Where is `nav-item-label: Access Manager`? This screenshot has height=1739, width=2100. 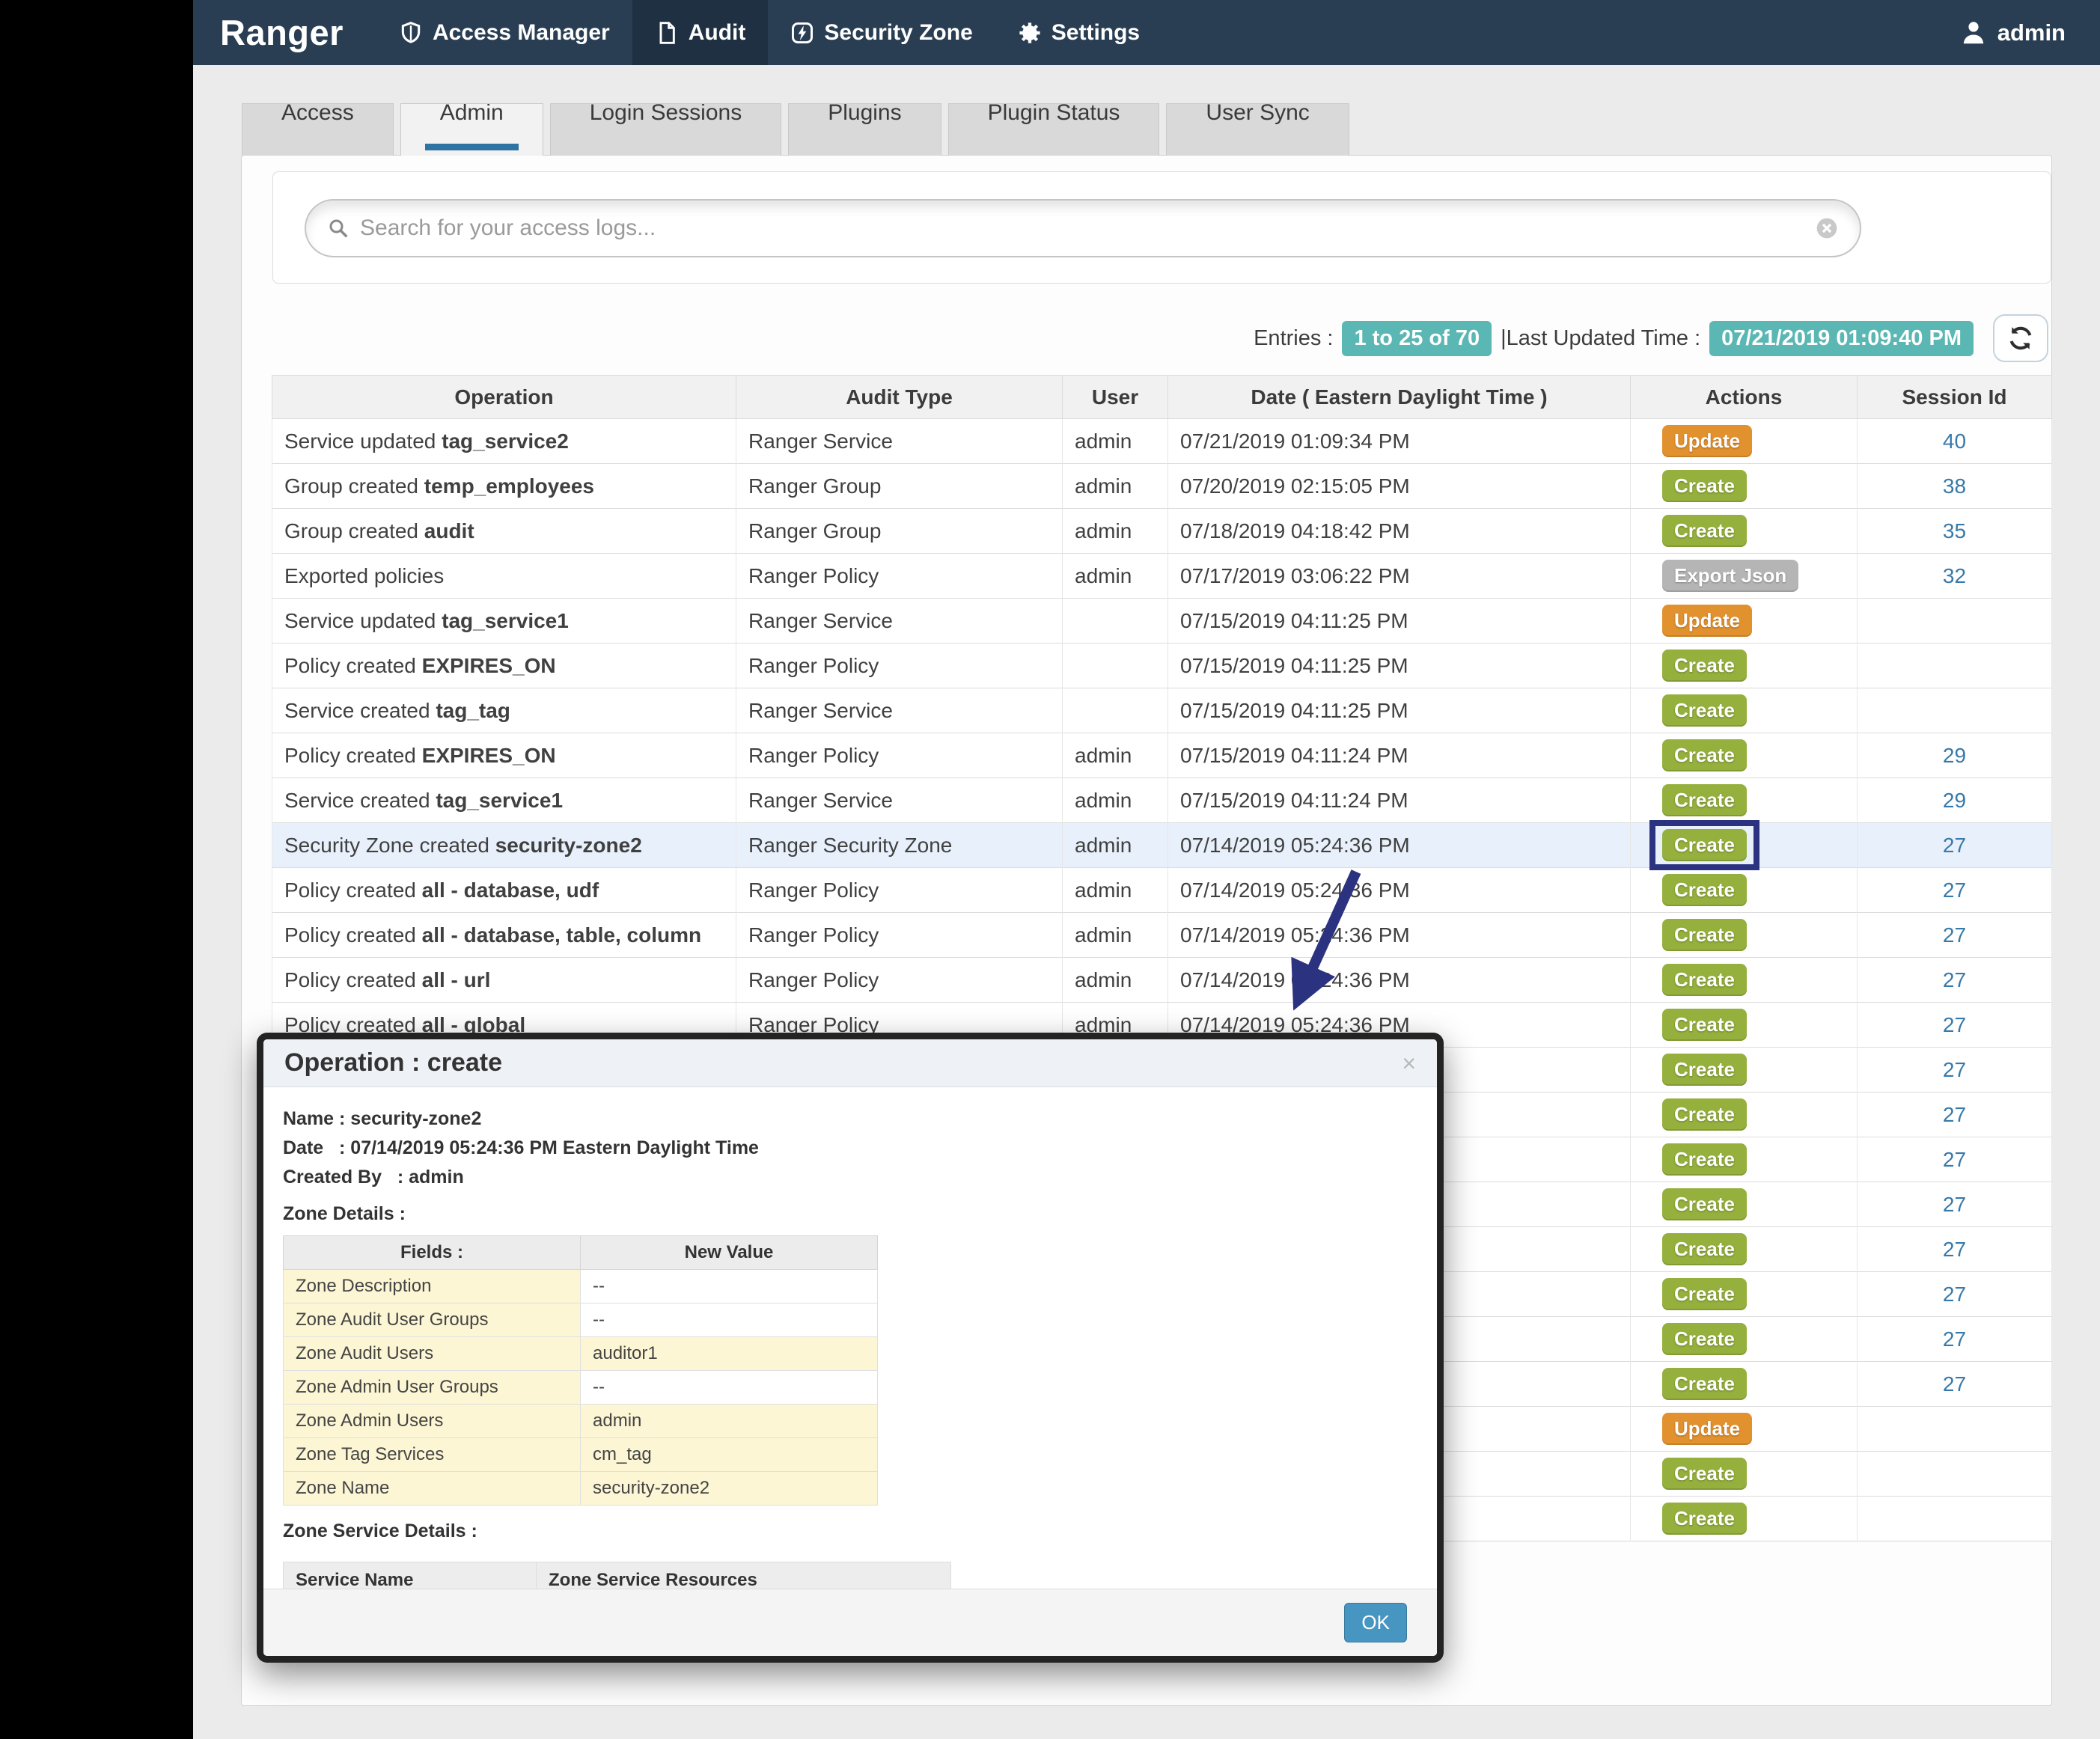 nav-item-label: Access Manager is located at coordinates (521, 32).